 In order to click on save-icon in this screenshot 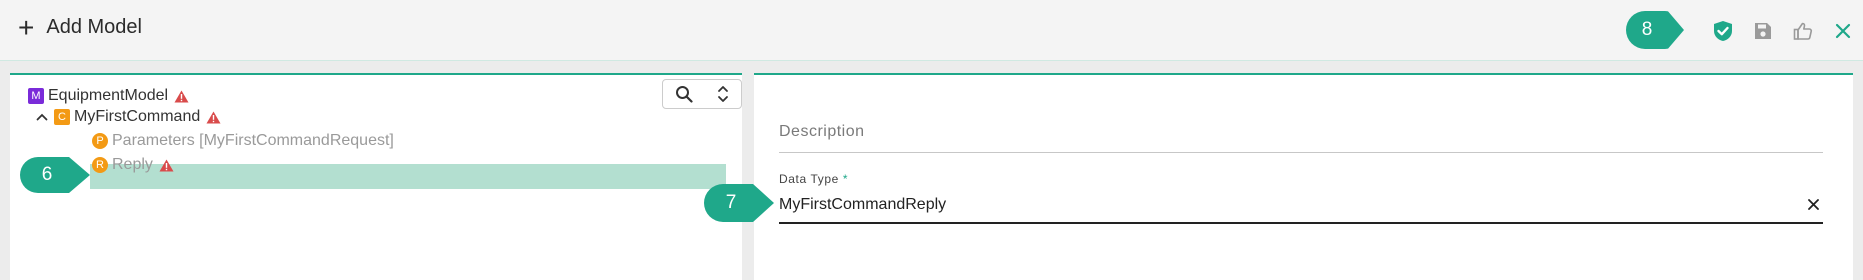, I will do `click(1763, 31)`.